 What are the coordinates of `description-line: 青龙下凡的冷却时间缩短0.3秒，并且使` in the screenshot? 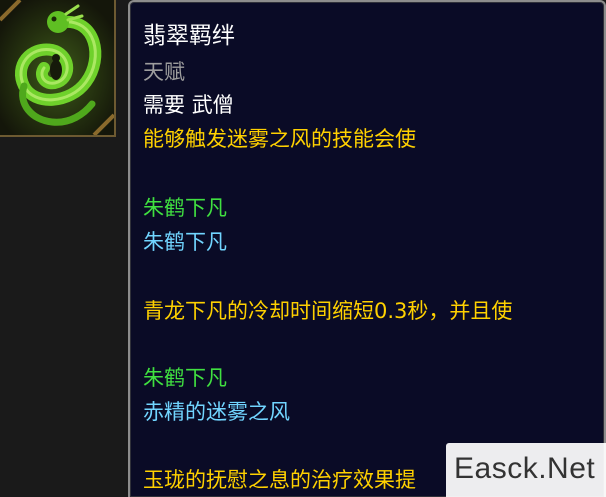 It's located at (328, 311).